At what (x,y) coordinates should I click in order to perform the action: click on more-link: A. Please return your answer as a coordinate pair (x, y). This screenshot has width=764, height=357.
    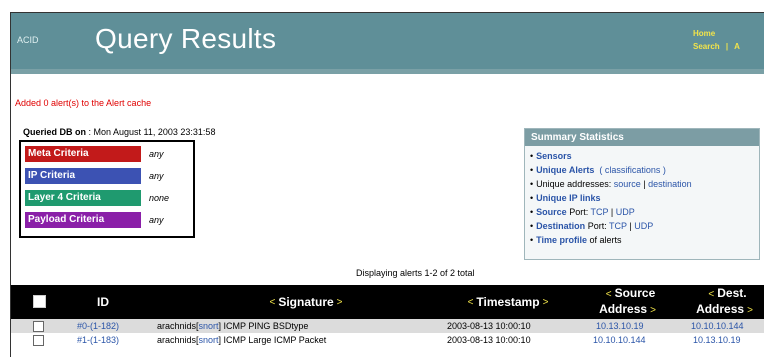
    Looking at the image, I should click on (737, 46).